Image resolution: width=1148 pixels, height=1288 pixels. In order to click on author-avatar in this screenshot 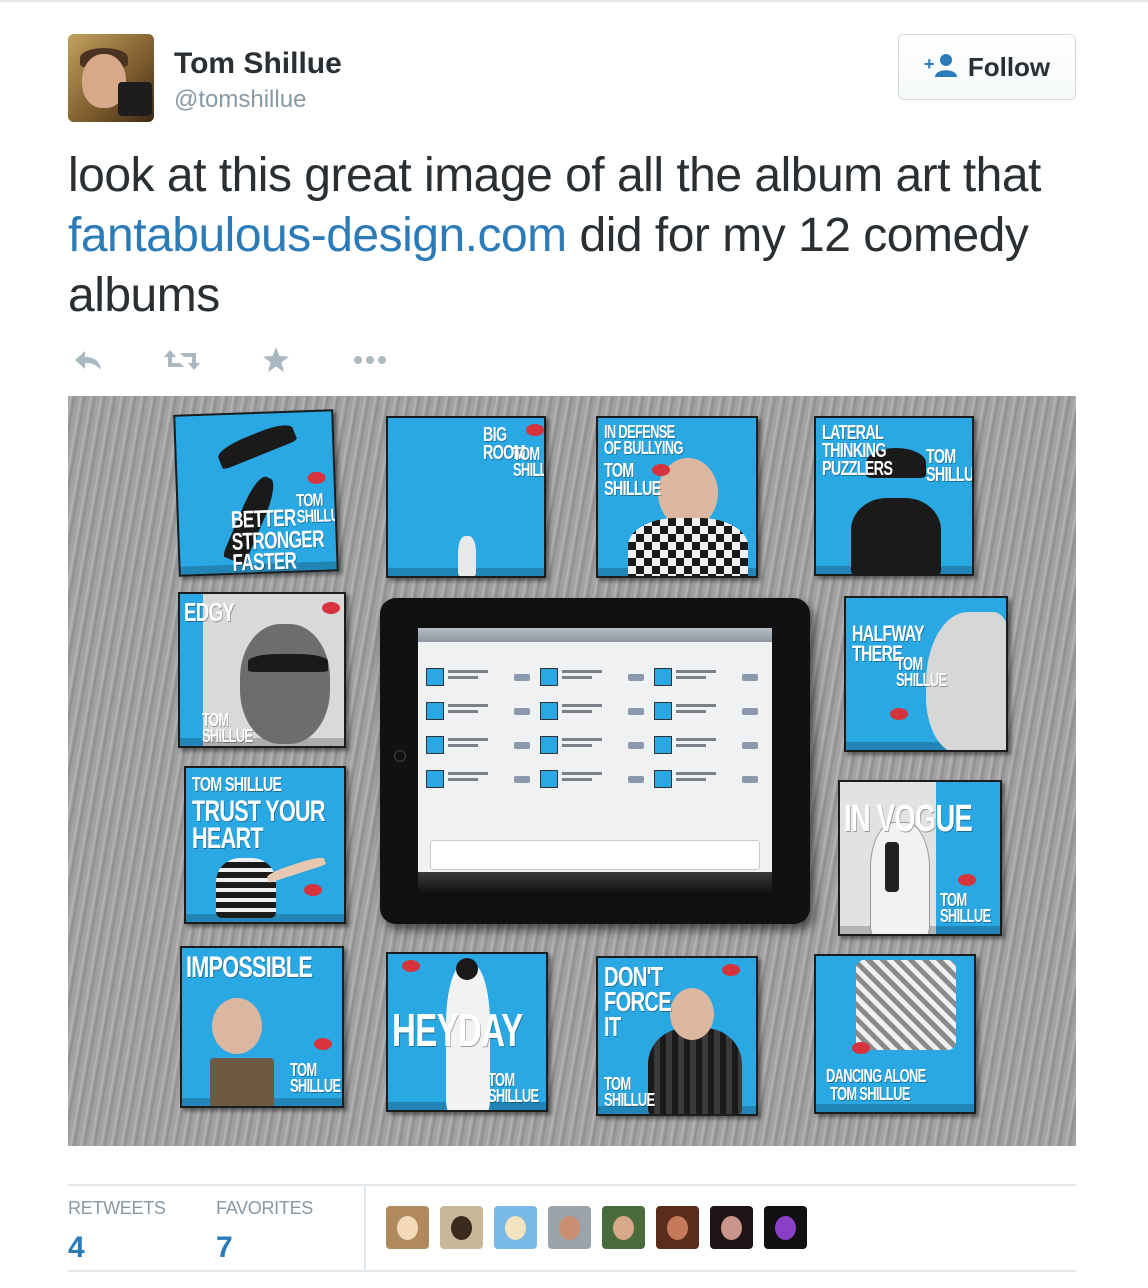, I will do `click(111, 78)`.